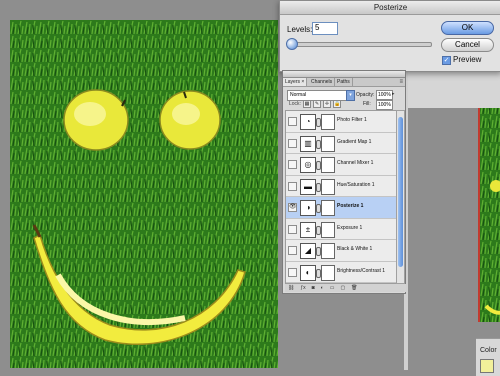  Describe the element at coordinates (342, 288) in the screenshot. I see `new-layer-icon: ▢` at that location.